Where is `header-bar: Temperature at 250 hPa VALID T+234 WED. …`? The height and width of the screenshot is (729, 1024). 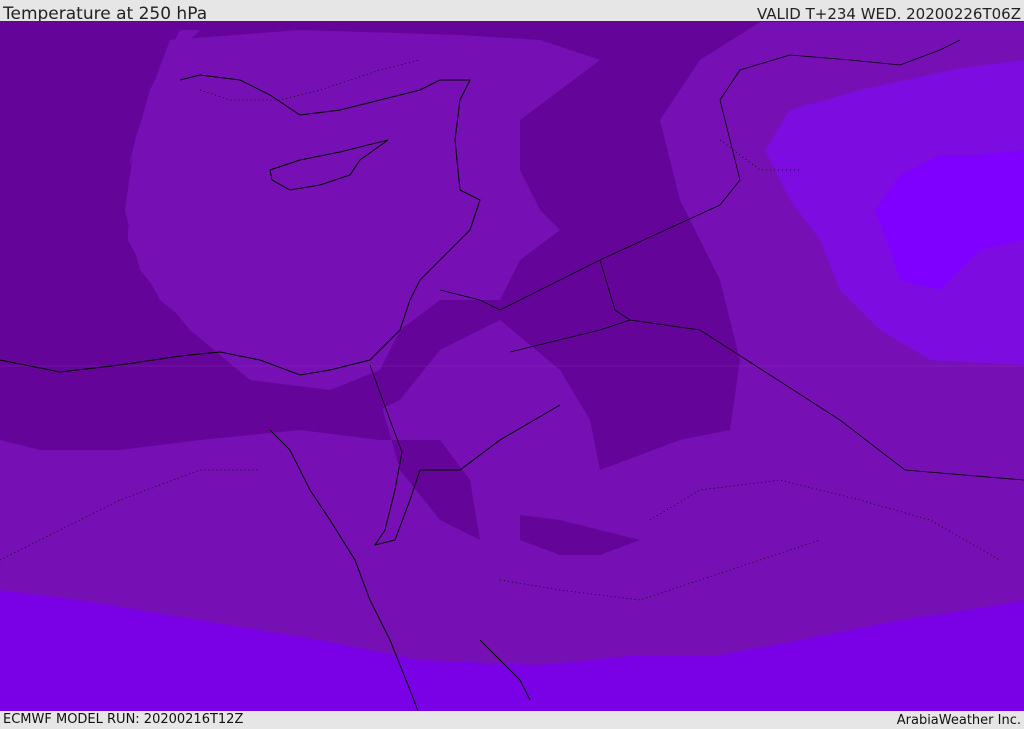
header-bar: Temperature at 250 hPa VALID T+234 WED. … is located at coordinates (512, 12).